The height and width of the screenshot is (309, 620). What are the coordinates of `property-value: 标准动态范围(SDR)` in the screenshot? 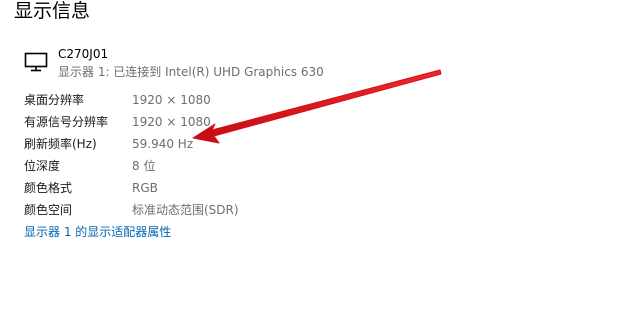 It's located at (185, 210).